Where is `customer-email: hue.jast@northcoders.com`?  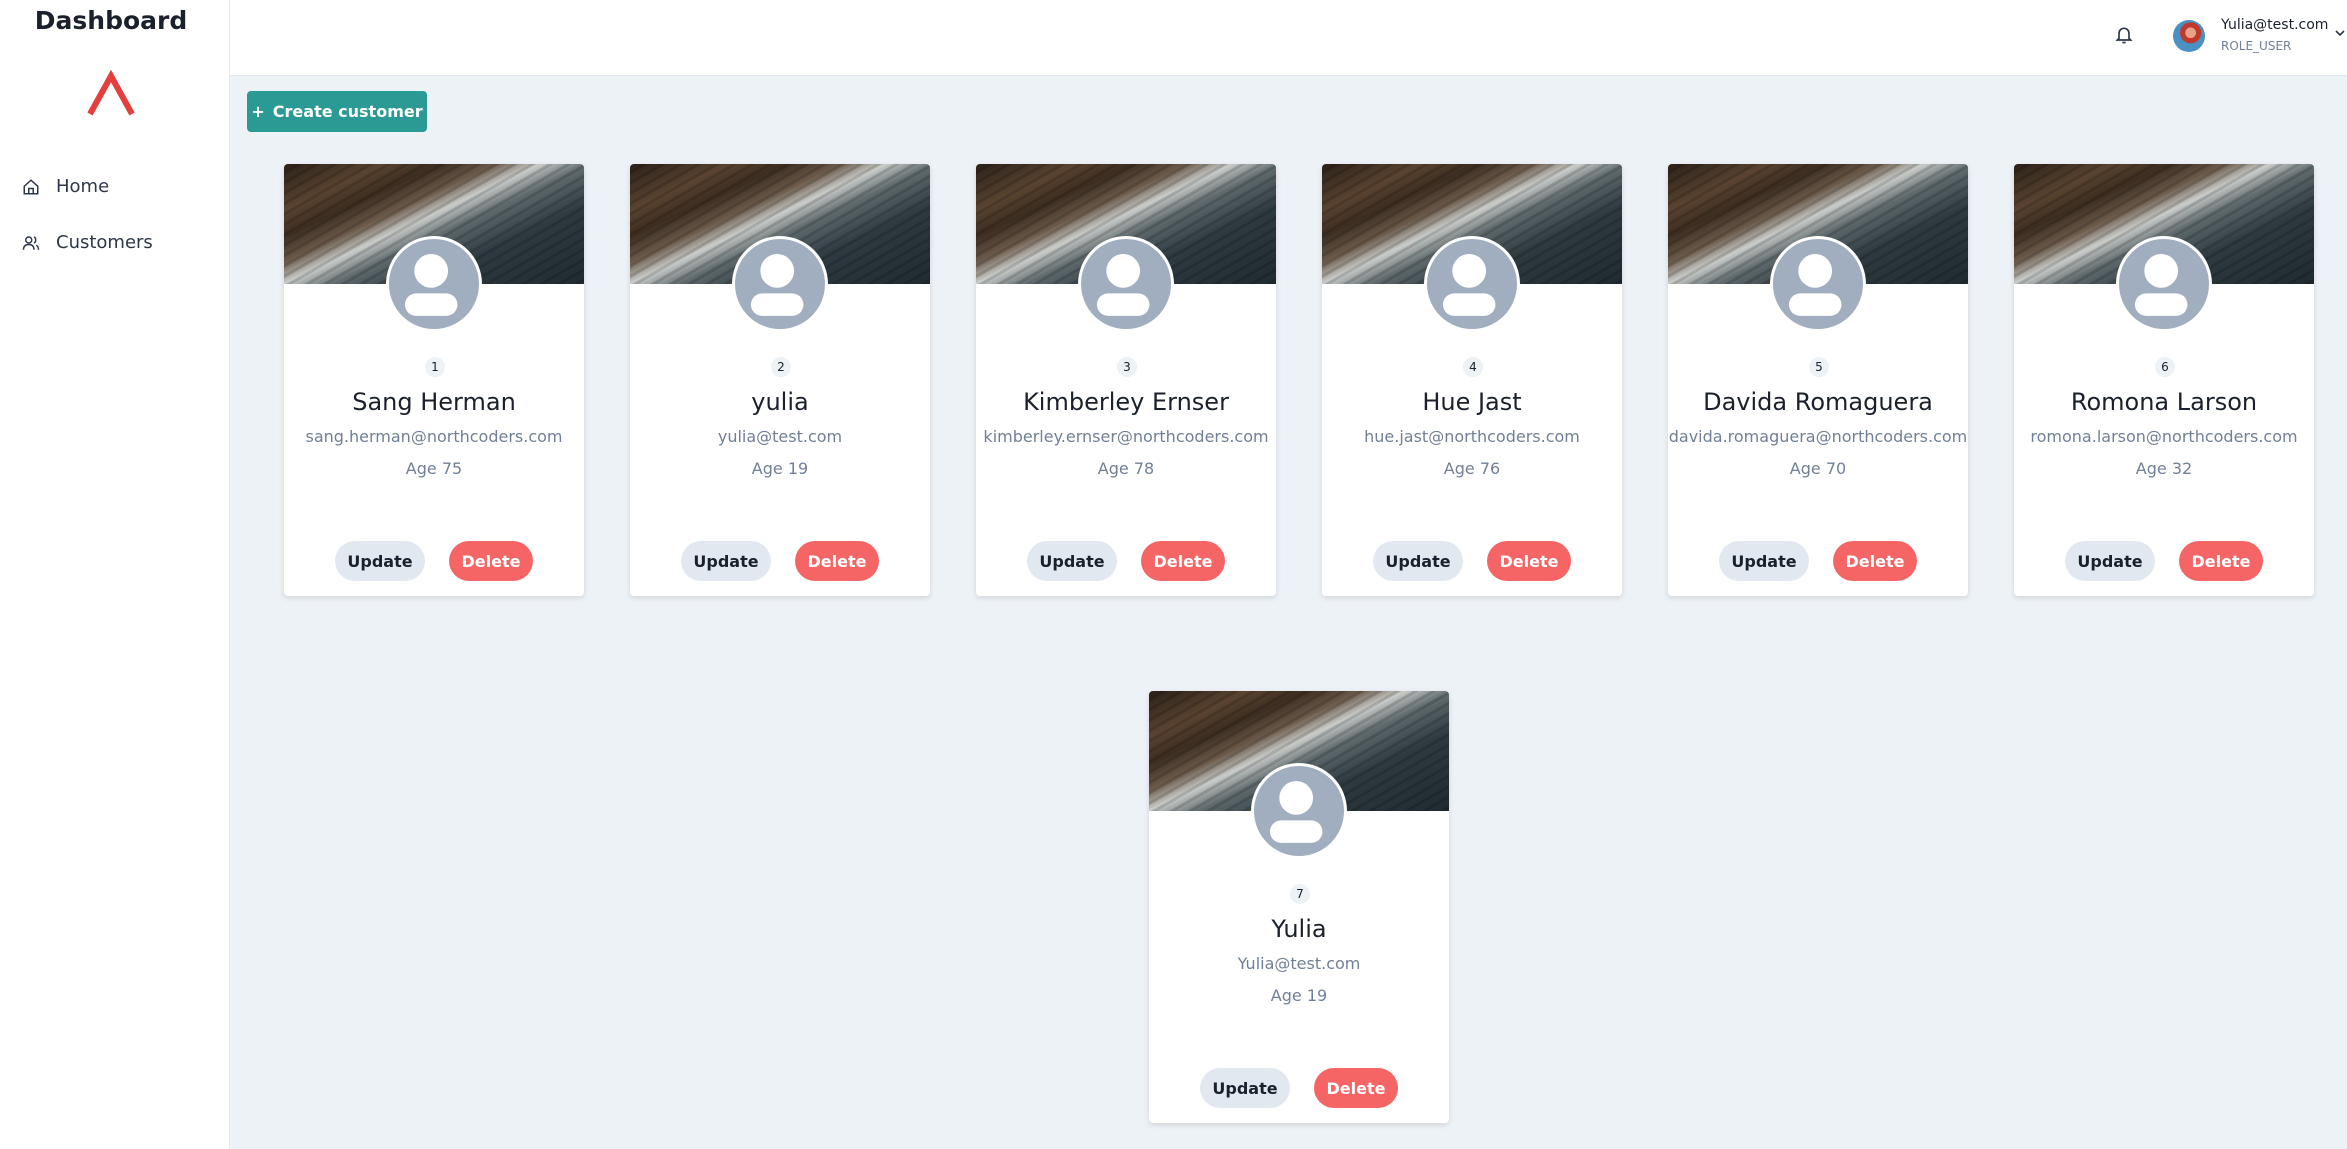 customer-email: hue.jast@northcoders.com is located at coordinates (1472, 436).